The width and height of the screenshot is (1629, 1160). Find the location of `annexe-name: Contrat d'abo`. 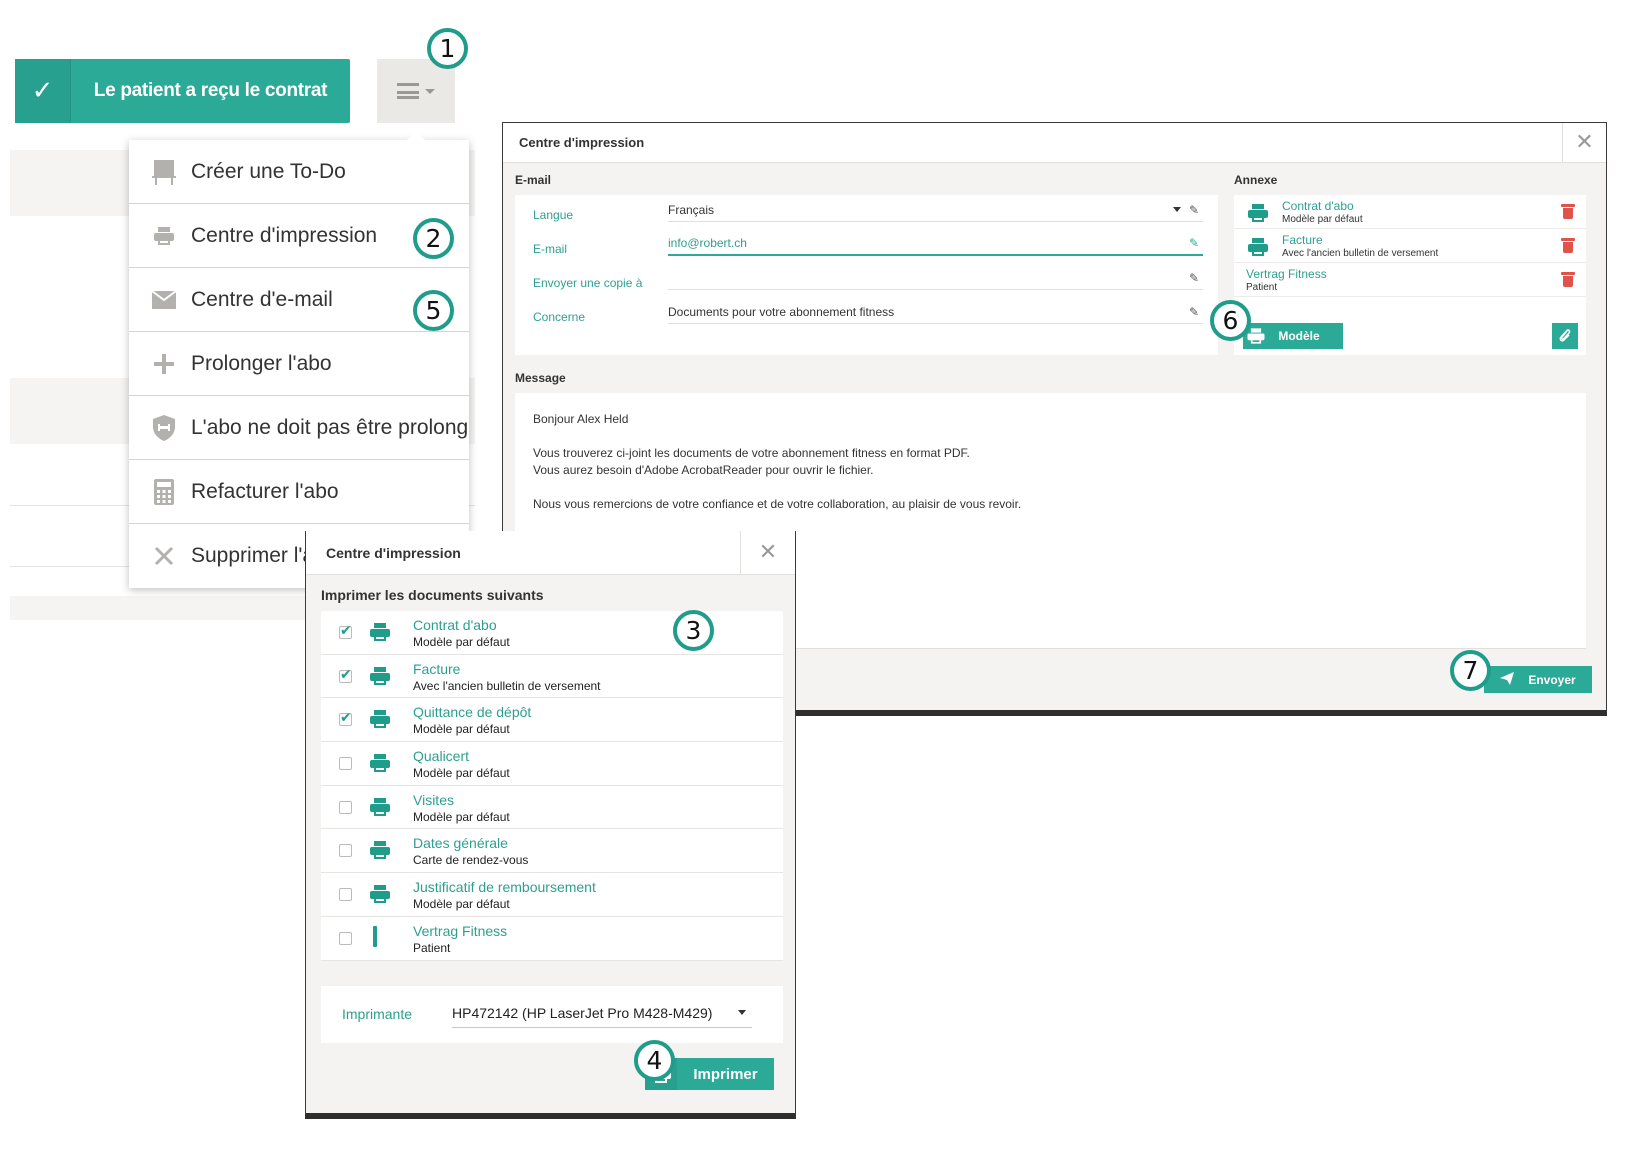

annexe-name: Contrat d'abo is located at coordinates (1318, 206).